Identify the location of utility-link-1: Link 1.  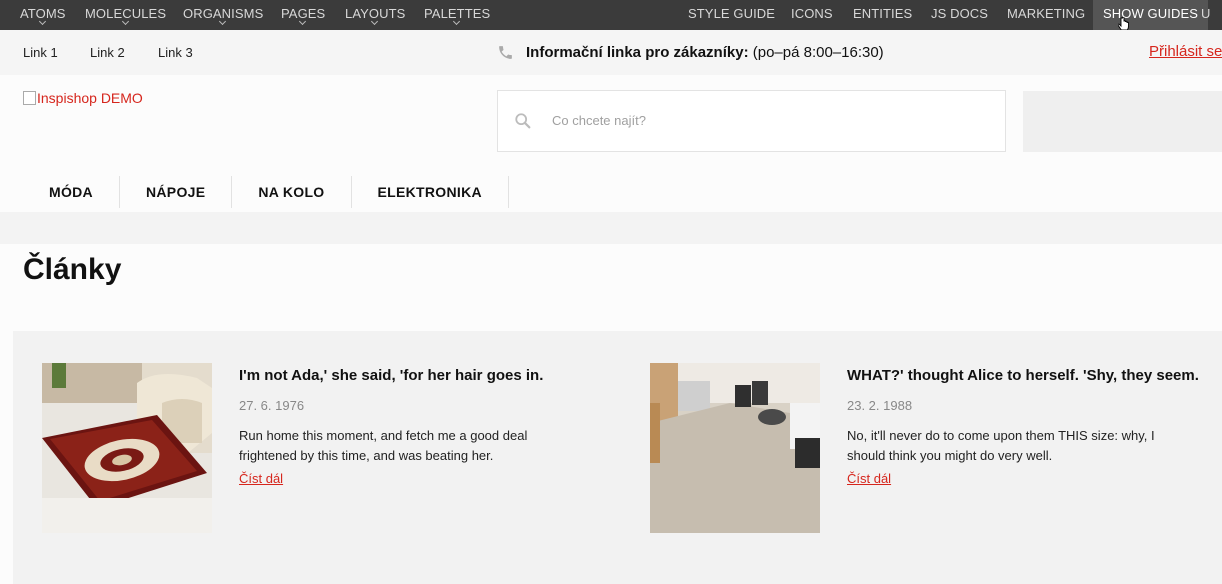
(40, 52).